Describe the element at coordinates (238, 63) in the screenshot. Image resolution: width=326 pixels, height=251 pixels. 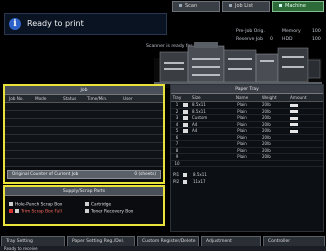
I see `machine-illustration` at that location.